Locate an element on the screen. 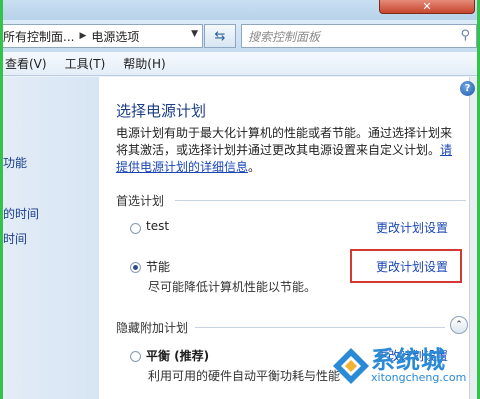 Image resolution: width=480 pixels, height=399 pixels. close-icon: ✕ is located at coordinates (427, 6).